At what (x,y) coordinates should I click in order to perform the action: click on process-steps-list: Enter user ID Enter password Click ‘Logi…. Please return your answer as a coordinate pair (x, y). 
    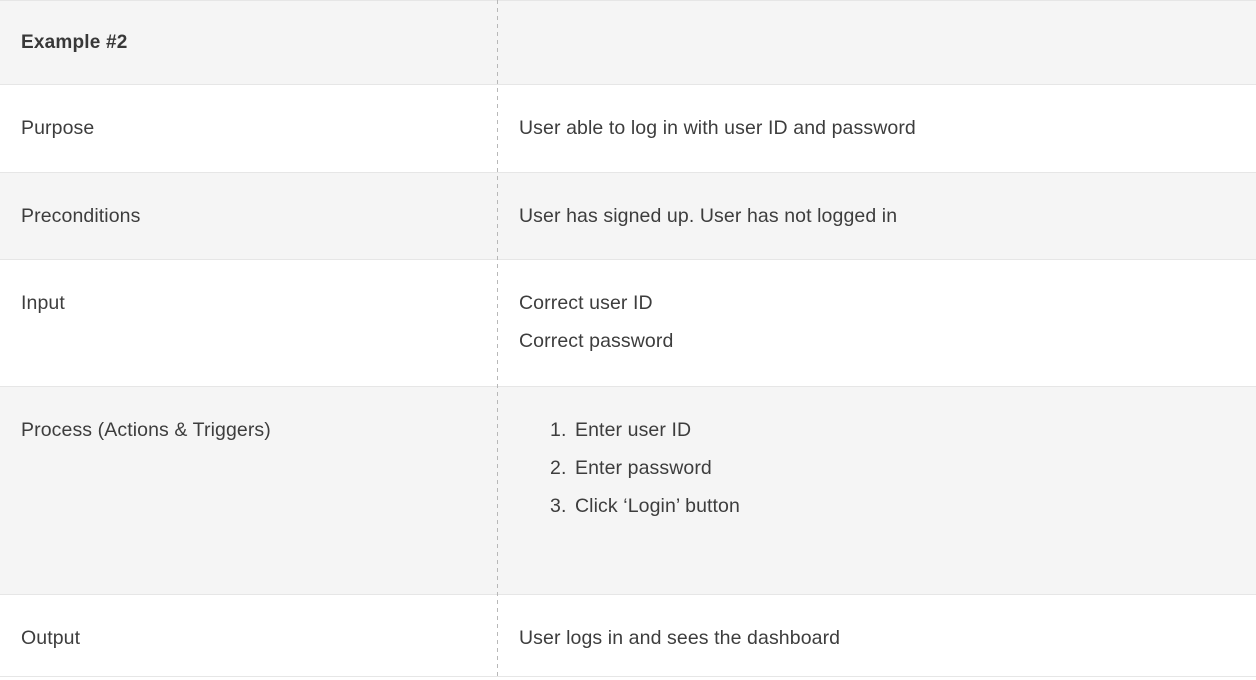
    Looking at the image, I should click on (629, 452).